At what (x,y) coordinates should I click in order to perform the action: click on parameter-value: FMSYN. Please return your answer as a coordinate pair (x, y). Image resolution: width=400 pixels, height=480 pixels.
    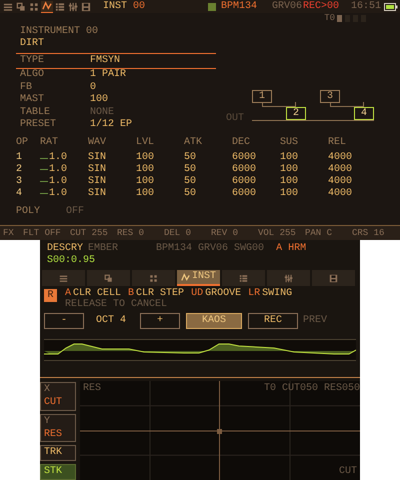
    Looking at the image, I should click on (105, 61).